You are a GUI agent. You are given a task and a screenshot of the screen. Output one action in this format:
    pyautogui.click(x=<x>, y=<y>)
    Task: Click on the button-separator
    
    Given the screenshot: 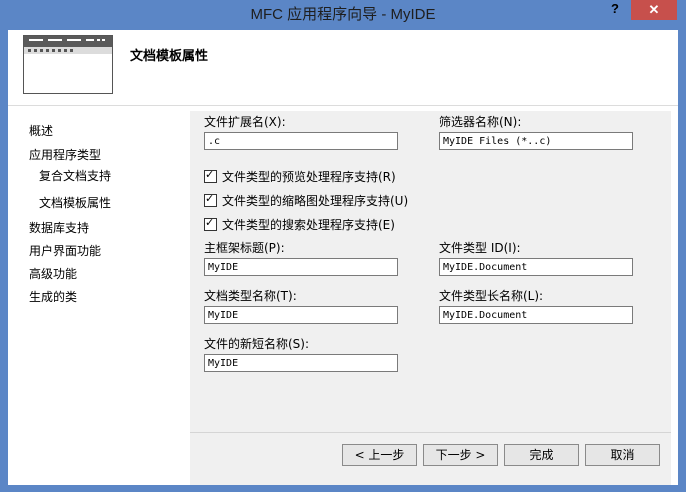 What is the action you would take?
    pyautogui.click(x=430, y=432)
    